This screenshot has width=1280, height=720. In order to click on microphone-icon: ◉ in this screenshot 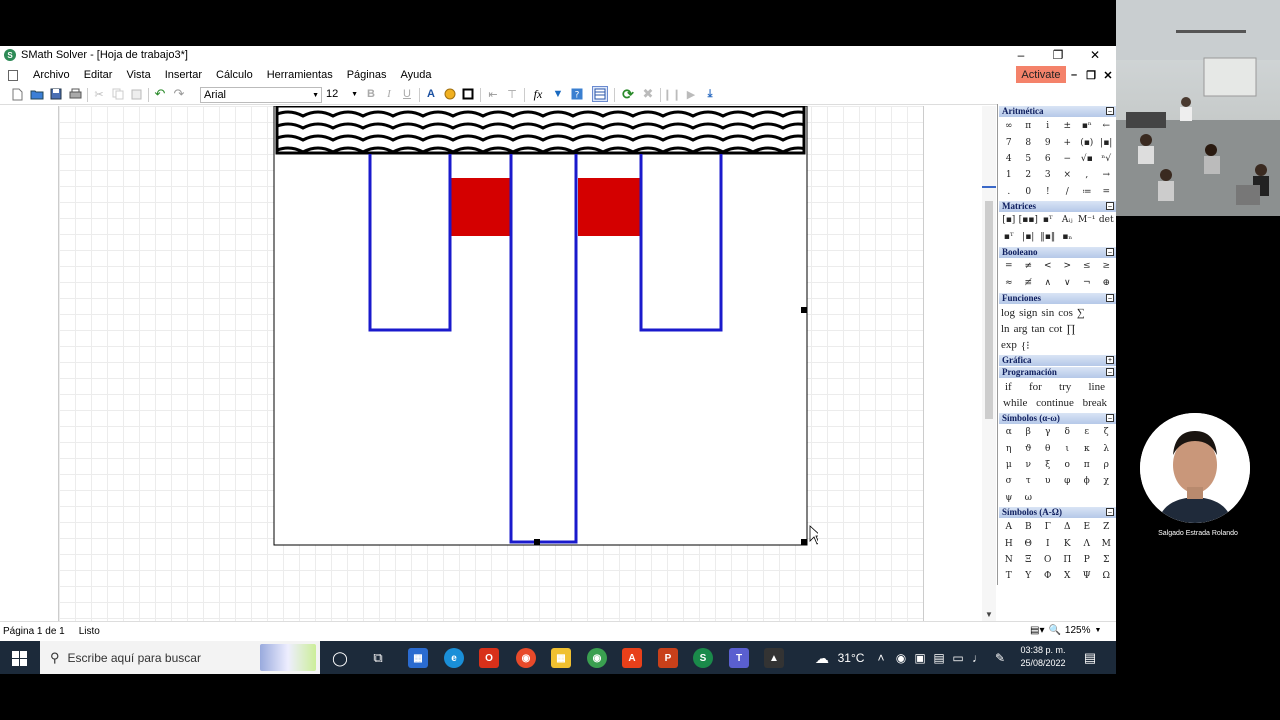, I will do `click(901, 658)`.